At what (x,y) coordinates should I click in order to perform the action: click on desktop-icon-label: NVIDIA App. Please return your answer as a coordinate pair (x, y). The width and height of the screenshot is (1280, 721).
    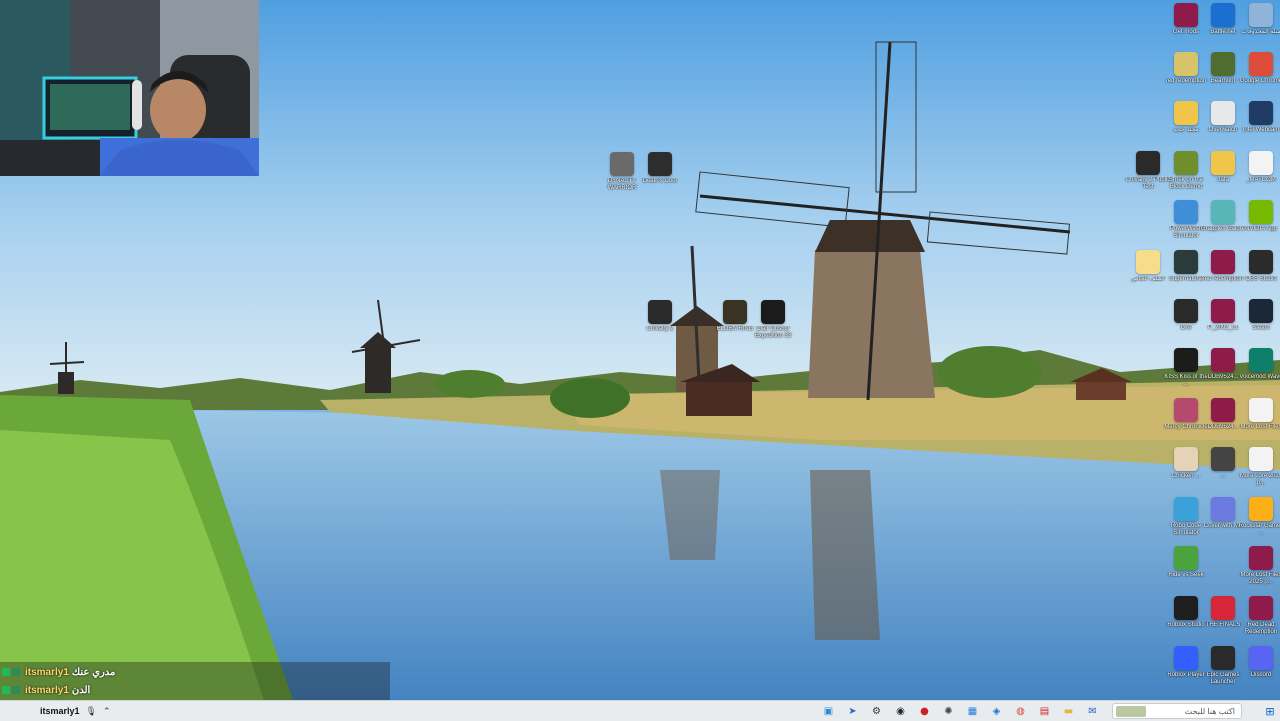
    Looking at the image, I should click on (1261, 229).